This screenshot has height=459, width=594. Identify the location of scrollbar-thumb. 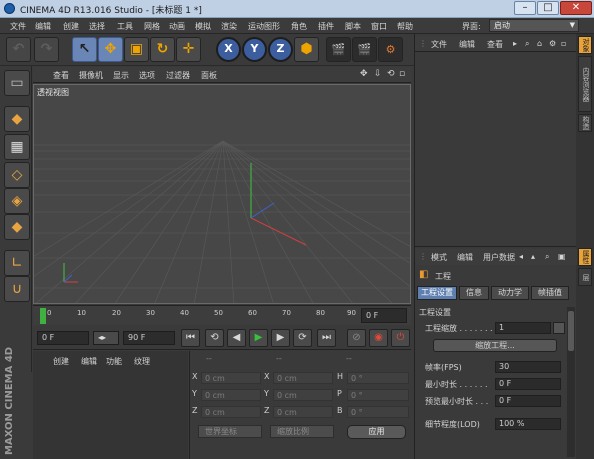
(571, 331).